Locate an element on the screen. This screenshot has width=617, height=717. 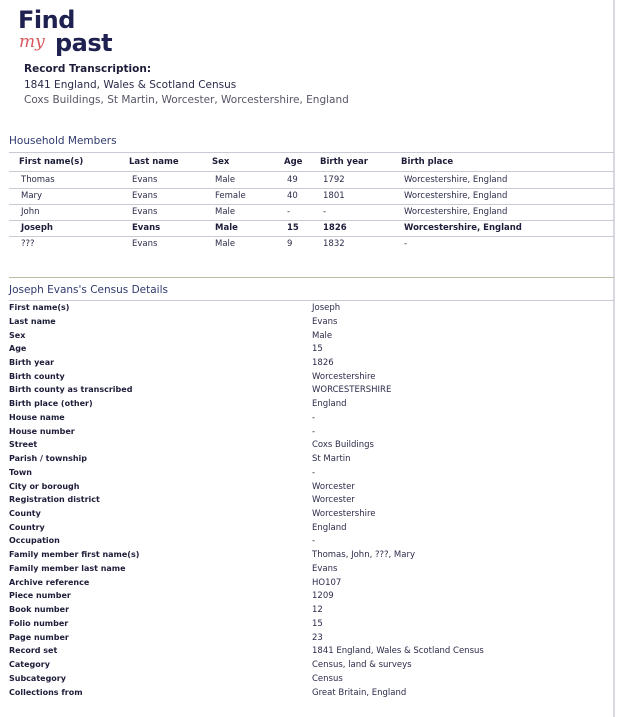
col-age: Age is located at coordinates (293, 162).